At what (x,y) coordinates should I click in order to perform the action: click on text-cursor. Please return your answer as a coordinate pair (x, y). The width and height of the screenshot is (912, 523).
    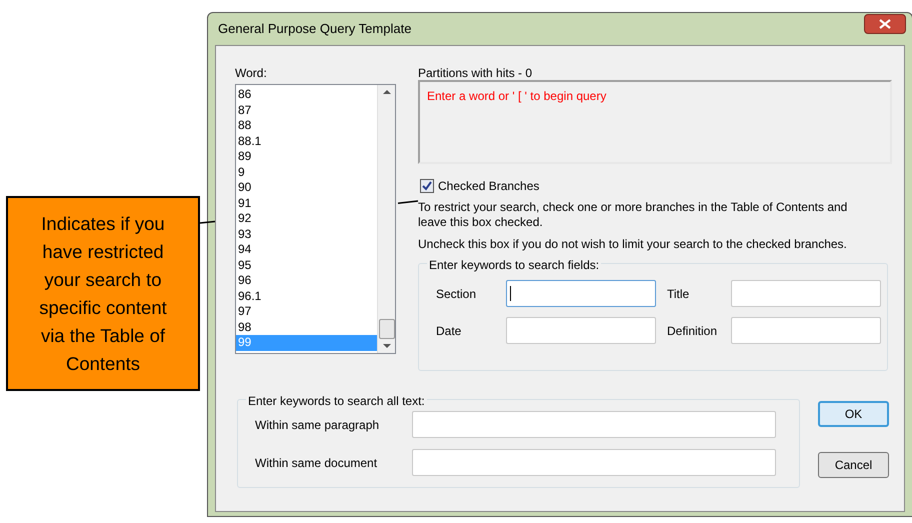
    Looking at the image, I should click on (510, 293).